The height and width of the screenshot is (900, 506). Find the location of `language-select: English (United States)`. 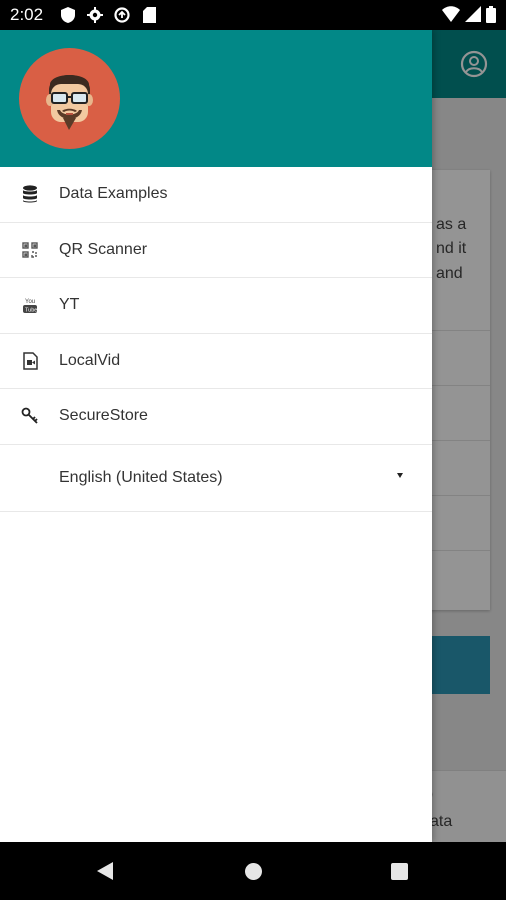

language-select: English (United States) is located at coordinates (216, 478).